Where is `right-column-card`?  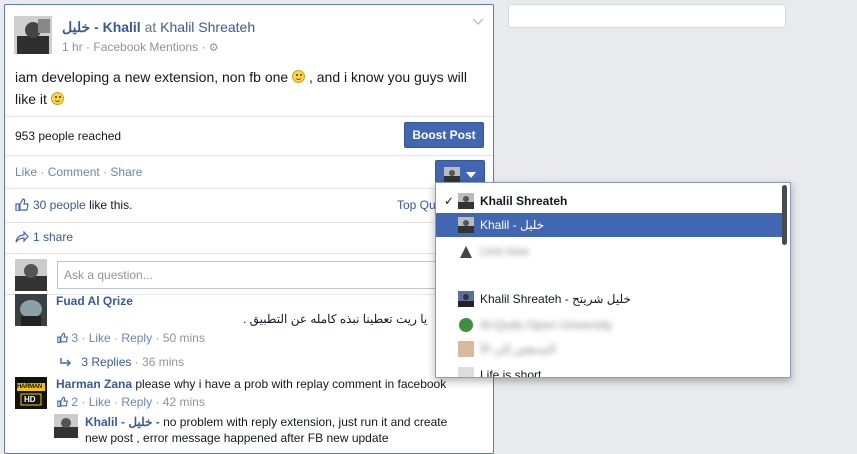 right-column-card is located at coordinates (647, 16).